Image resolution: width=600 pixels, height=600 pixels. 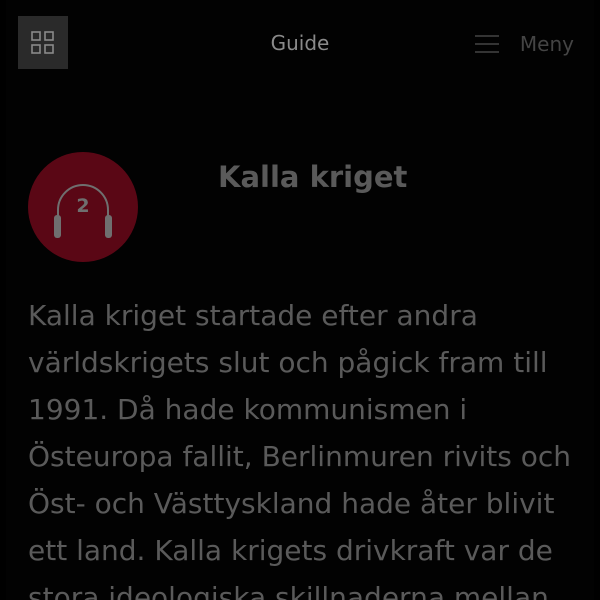 I want to click on article-title: Kalla kriget, so click(x=313, y=177).